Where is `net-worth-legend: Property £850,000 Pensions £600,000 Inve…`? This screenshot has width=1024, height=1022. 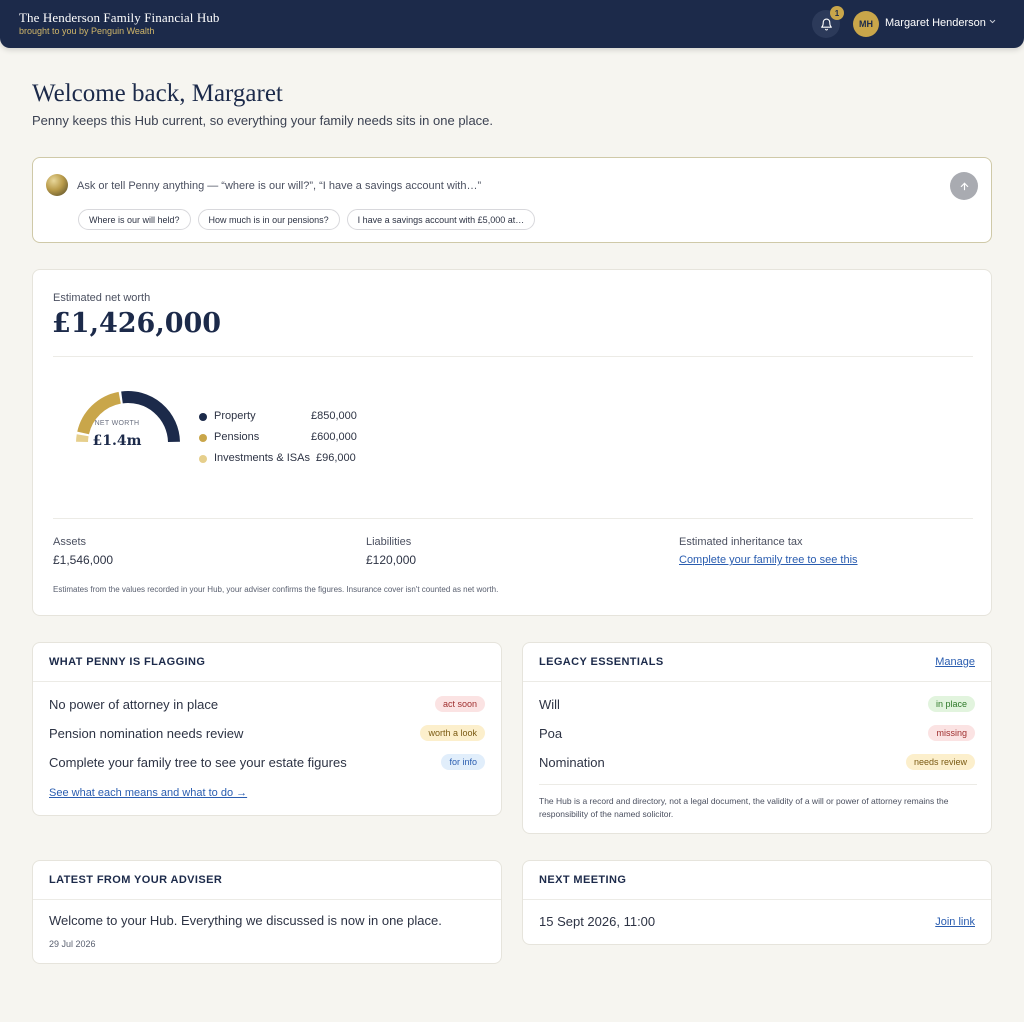 net-worth-legend: Property £850,000 Pensions £600,000 Inve… is located at coordinates (284, 440).